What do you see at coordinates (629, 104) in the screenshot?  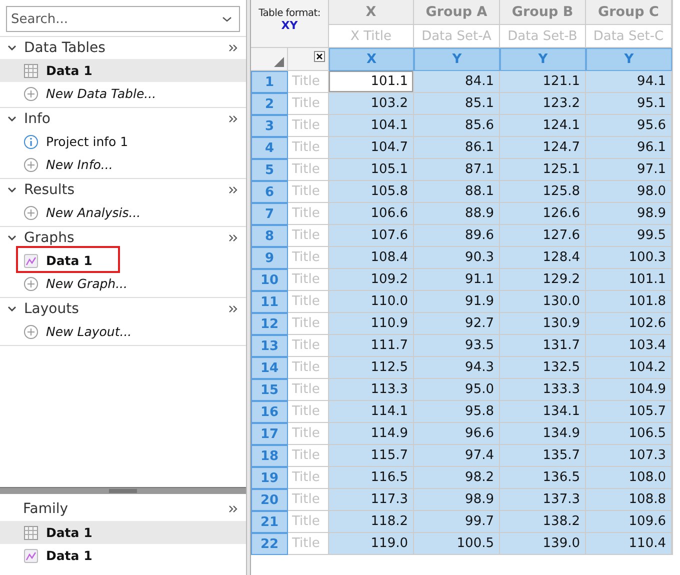 I see `table-cell: 95.1` at bounding box center [629, 104].